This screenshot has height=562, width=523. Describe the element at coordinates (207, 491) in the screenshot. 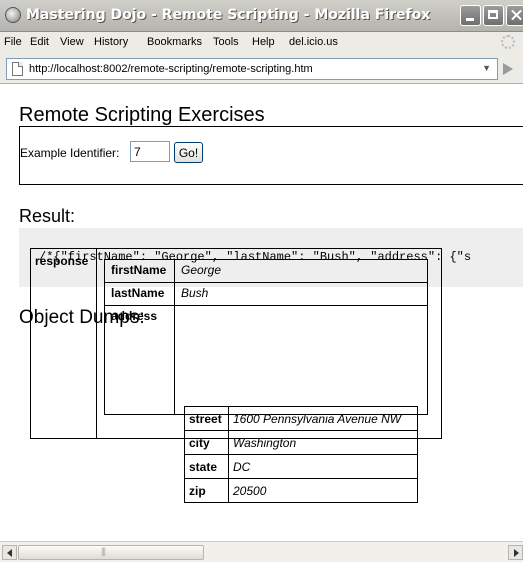

I see `key-cell: zip` at that location.